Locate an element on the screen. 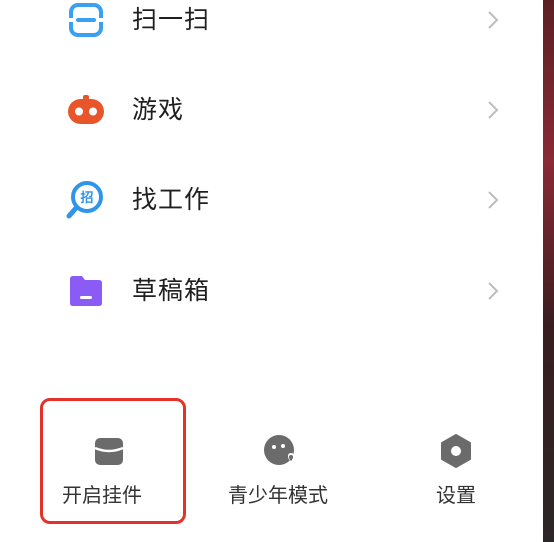  teen-mode-icon is located at coordinates (279, 450).